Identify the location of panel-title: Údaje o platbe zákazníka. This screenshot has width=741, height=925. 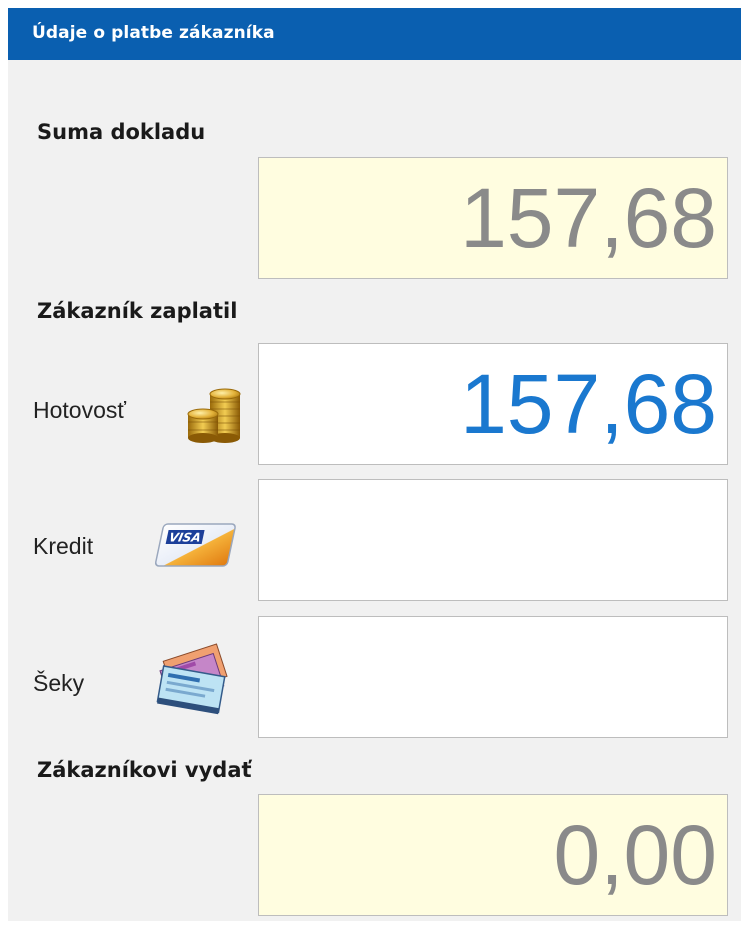
(153, 33).